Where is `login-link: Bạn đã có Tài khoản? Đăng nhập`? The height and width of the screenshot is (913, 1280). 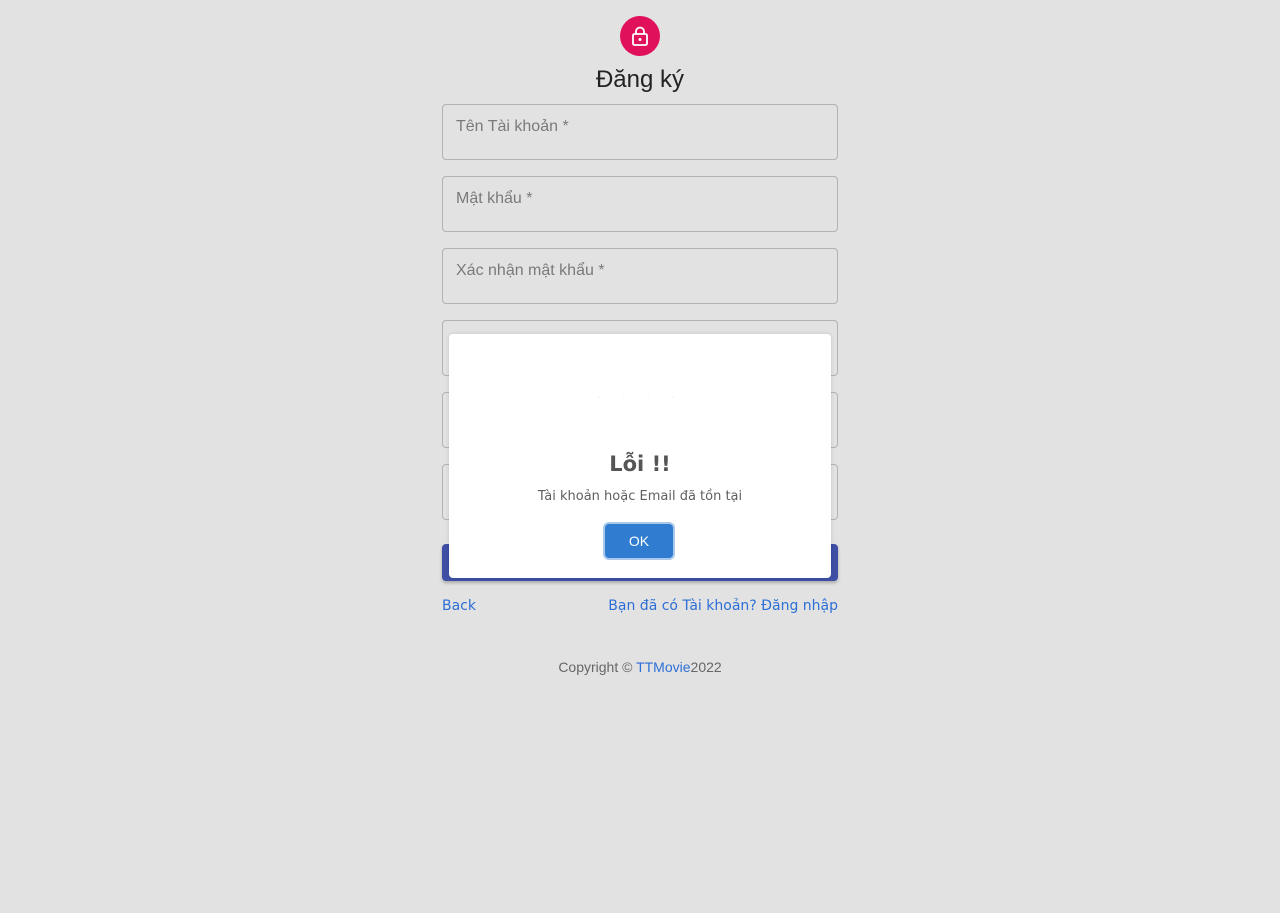
login-link: Bạn đã có Tài khoản? Đăng nhập is located at coordinates (723, 606).